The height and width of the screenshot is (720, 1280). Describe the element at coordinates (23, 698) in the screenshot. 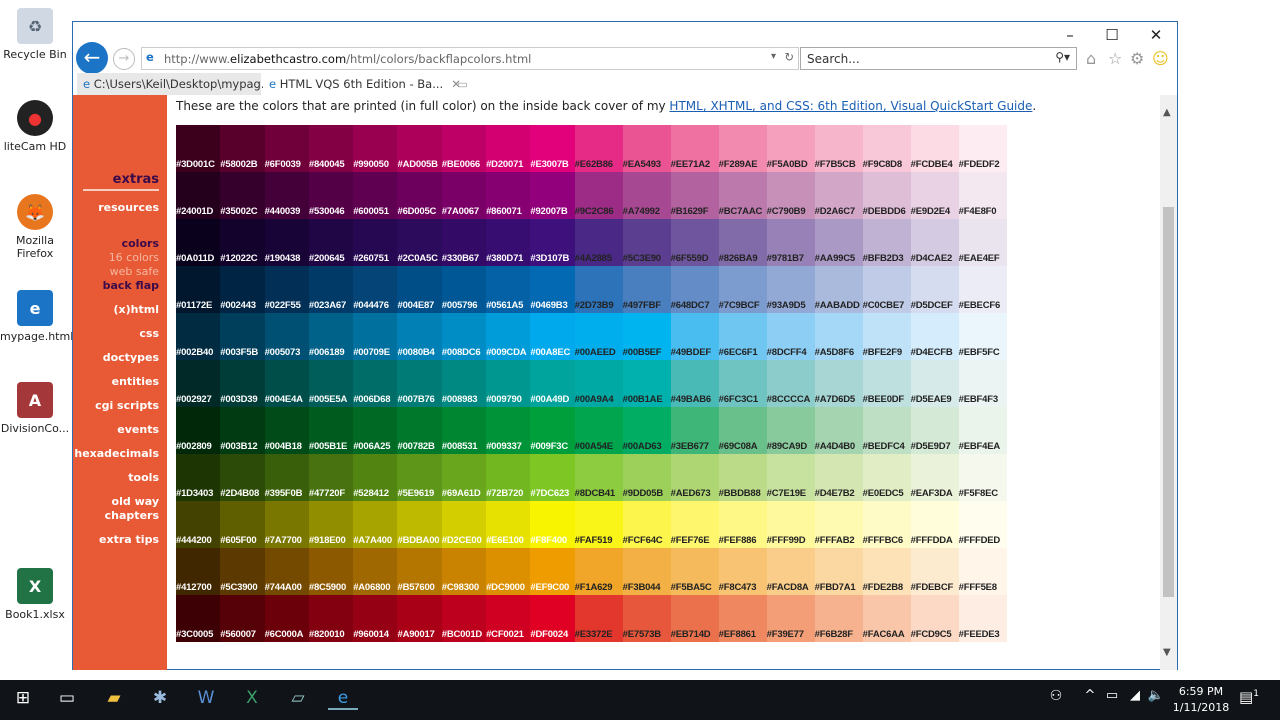

I see `start-windows-icon: ⊞` at that location.